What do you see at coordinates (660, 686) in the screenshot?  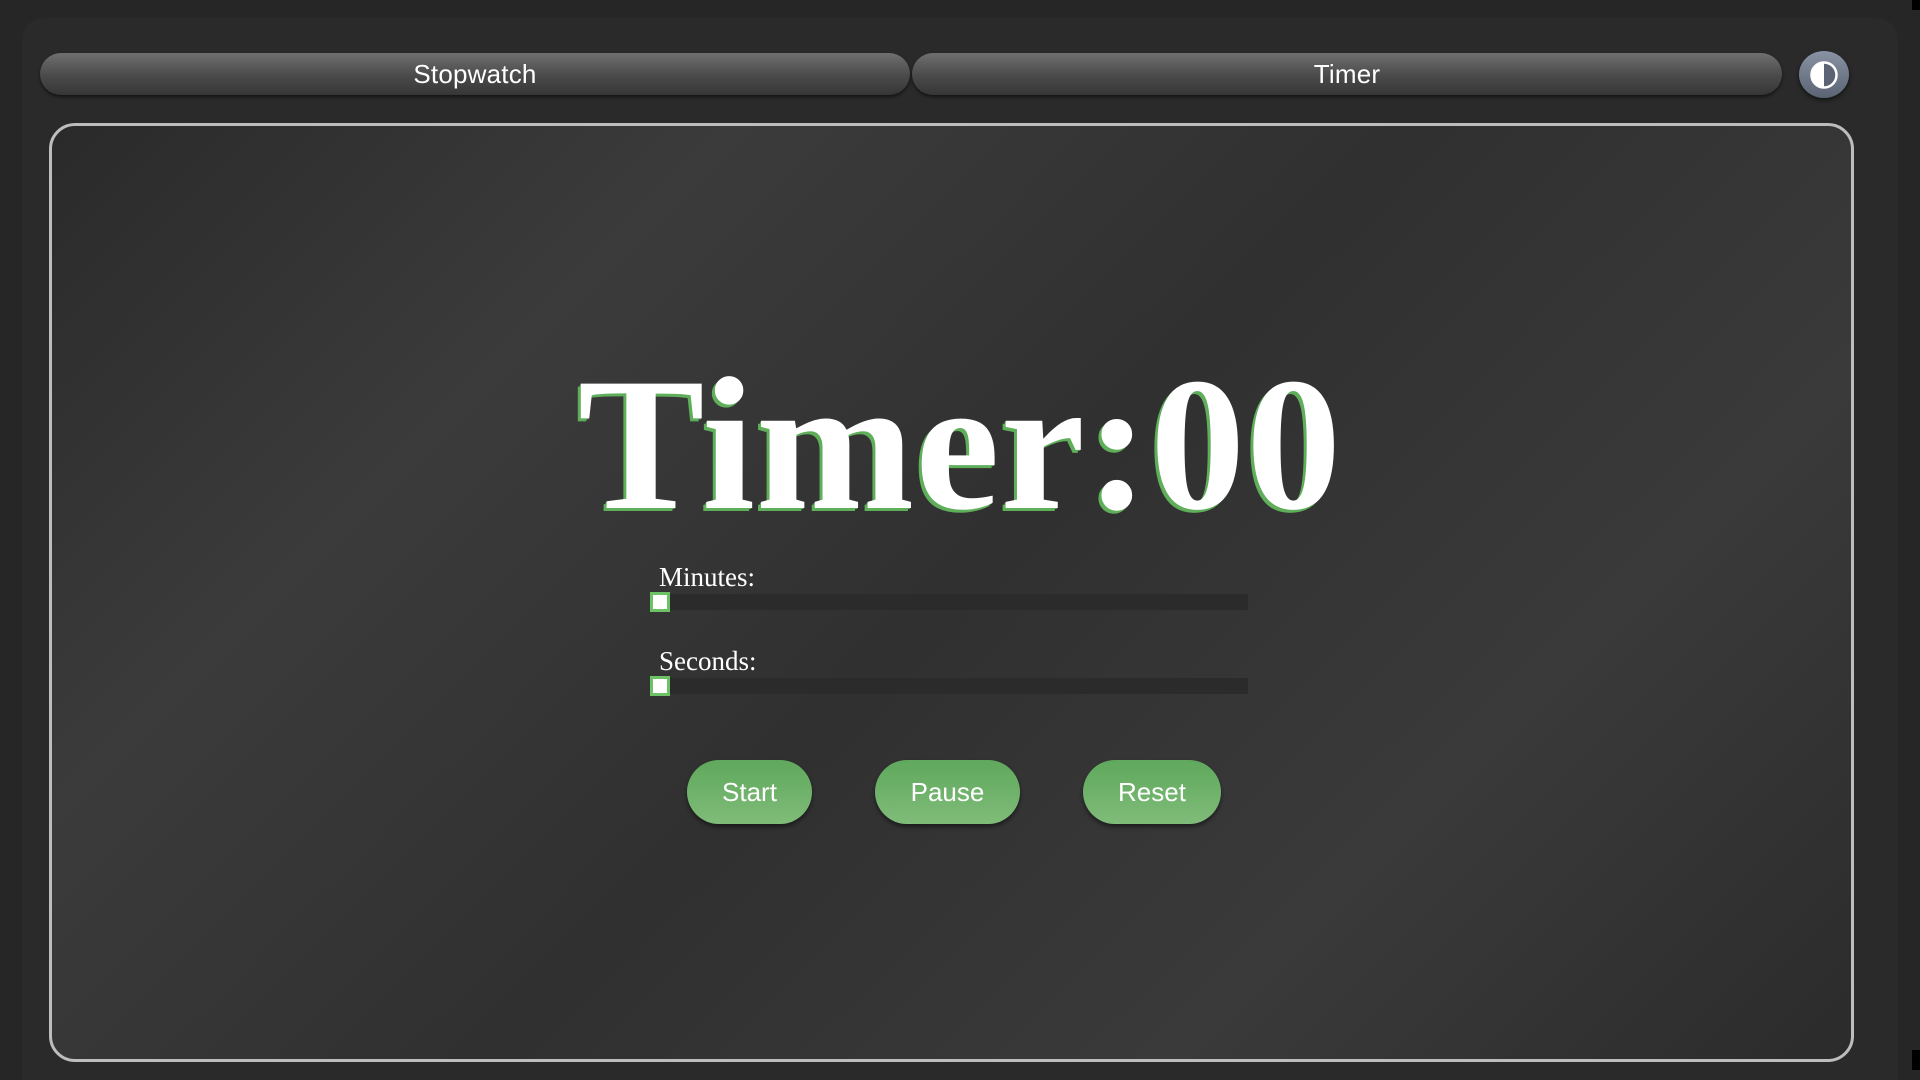 I see `seconds-slider-thumb` at bounding box center [660, 686].